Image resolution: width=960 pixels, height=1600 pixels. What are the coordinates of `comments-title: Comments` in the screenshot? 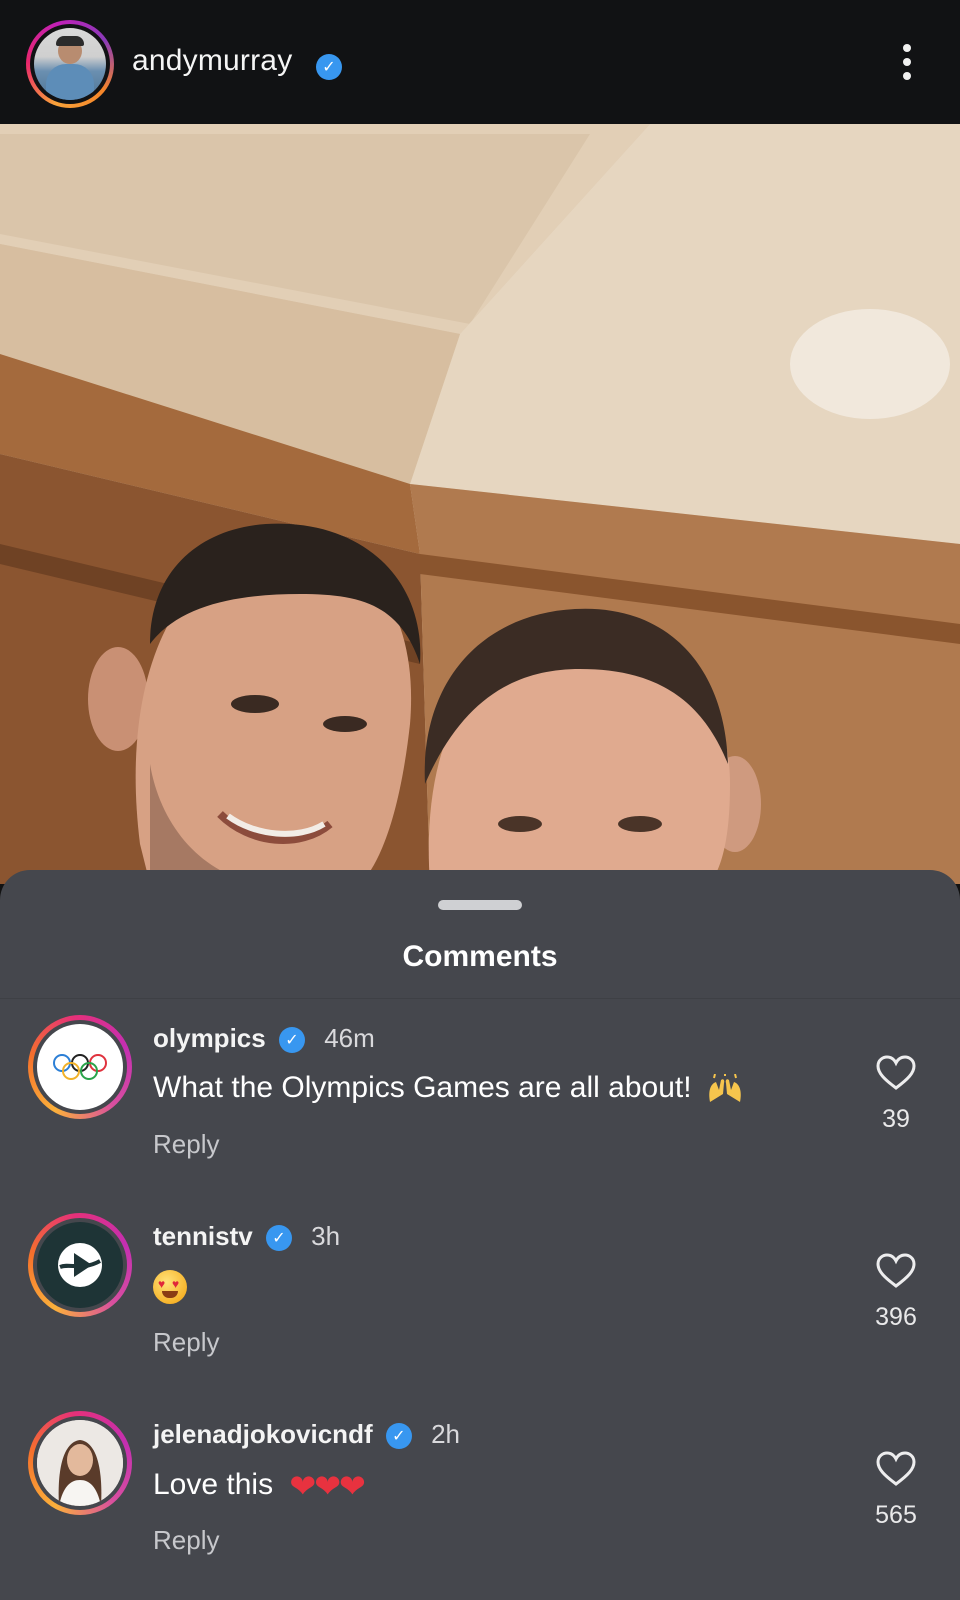 It's located at (480, 956).